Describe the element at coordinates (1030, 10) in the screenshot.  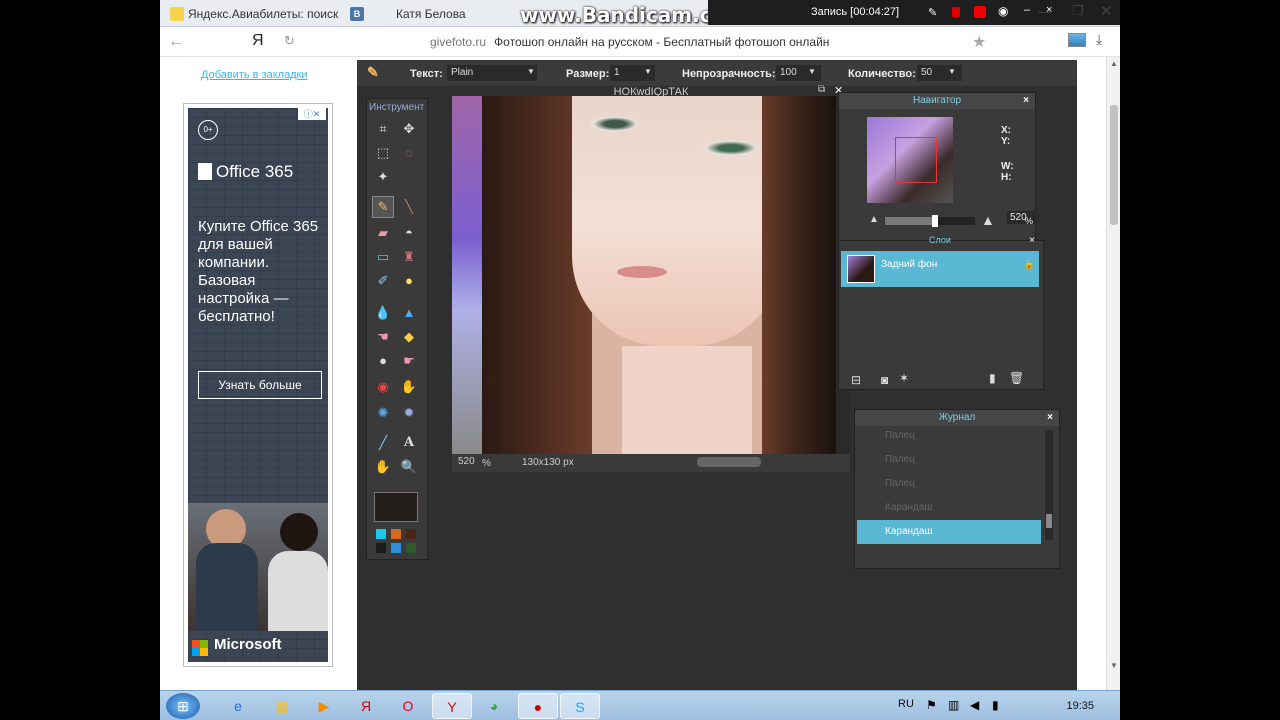
I see `minimize-icon: ‒` at that location.